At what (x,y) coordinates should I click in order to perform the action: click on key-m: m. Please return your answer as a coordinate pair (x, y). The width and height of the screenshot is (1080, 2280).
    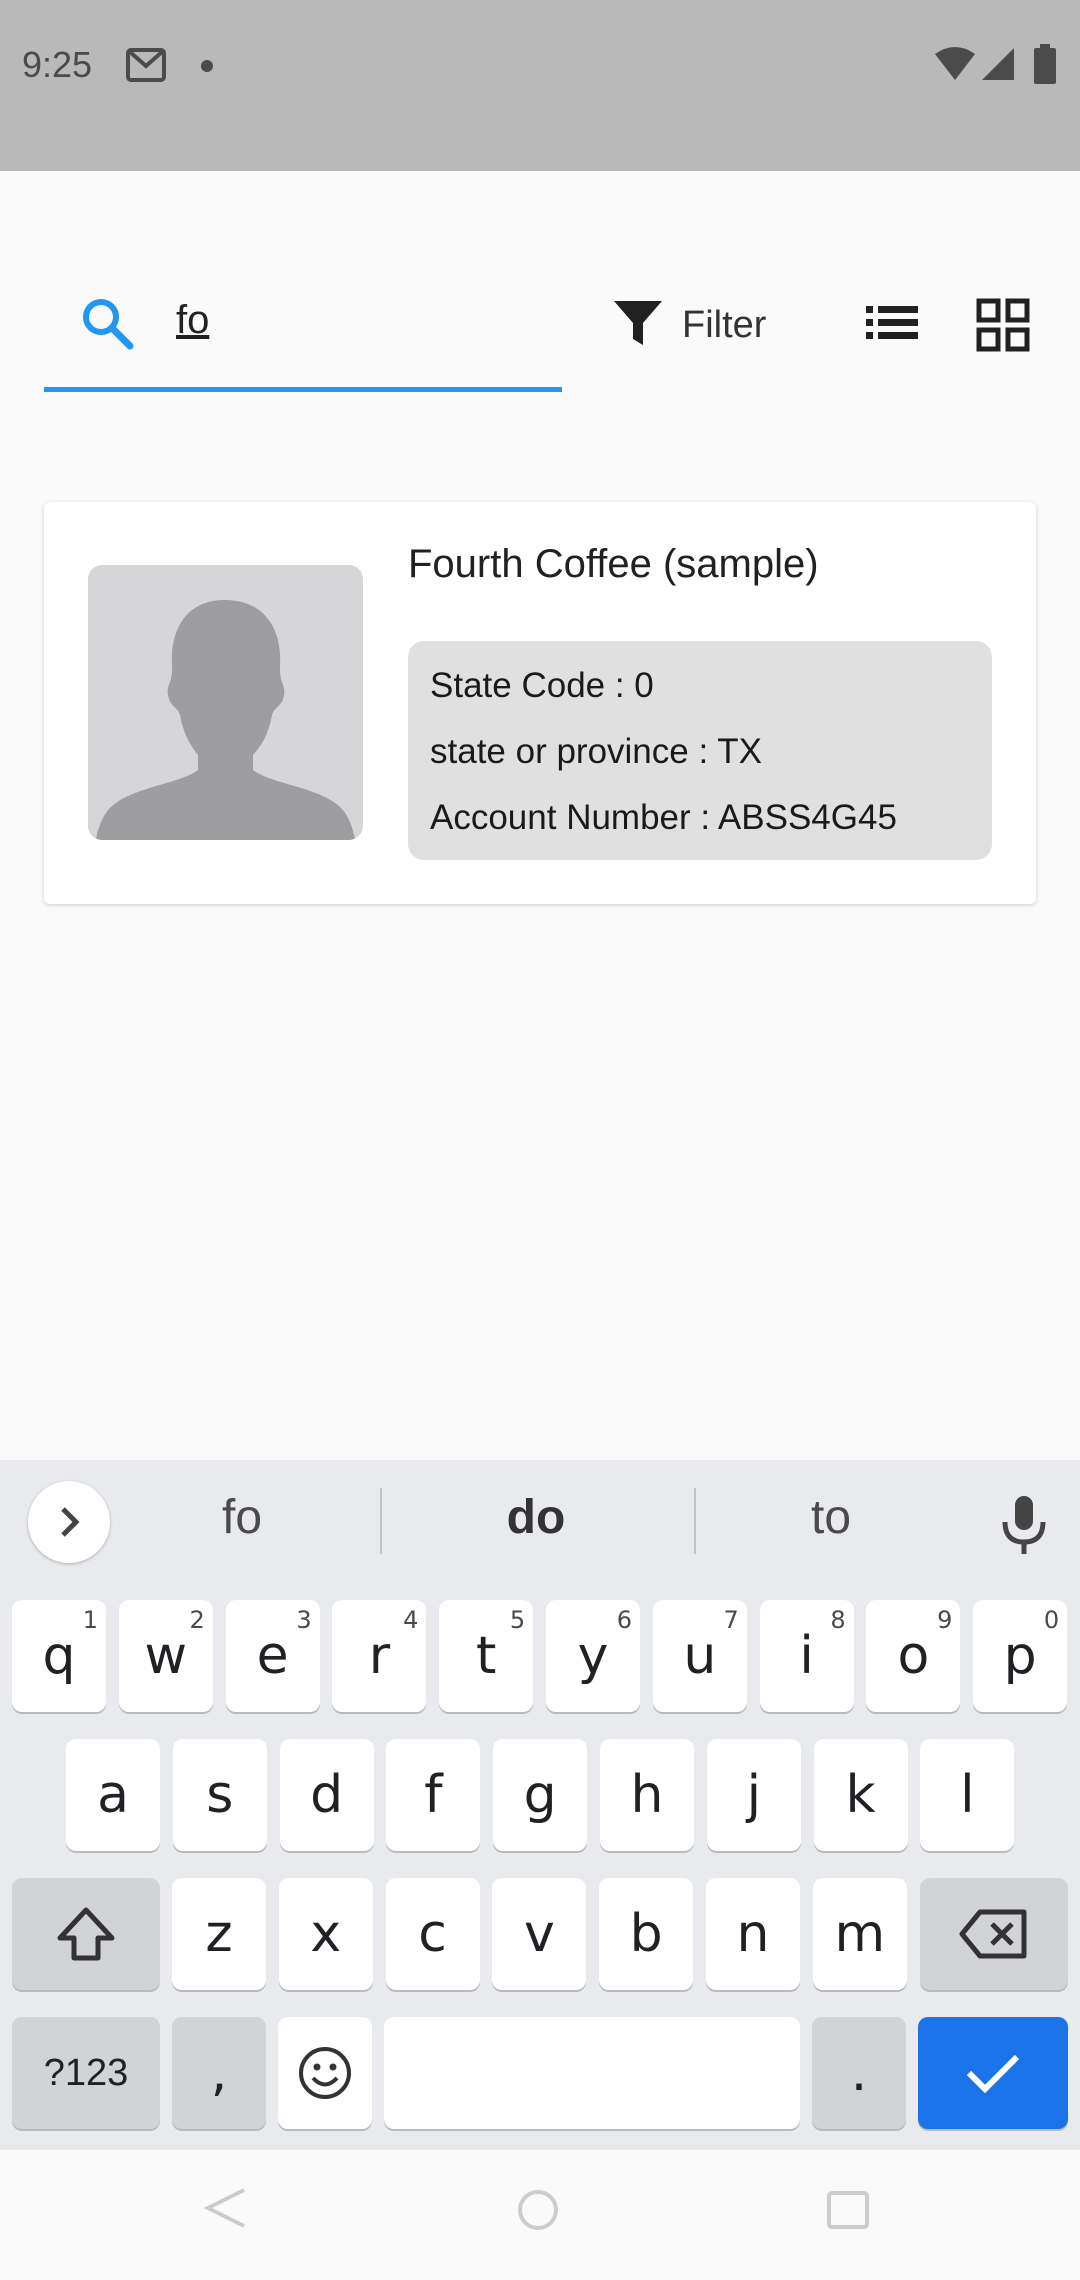
    Looking at the image, I should click on (859, 1934).